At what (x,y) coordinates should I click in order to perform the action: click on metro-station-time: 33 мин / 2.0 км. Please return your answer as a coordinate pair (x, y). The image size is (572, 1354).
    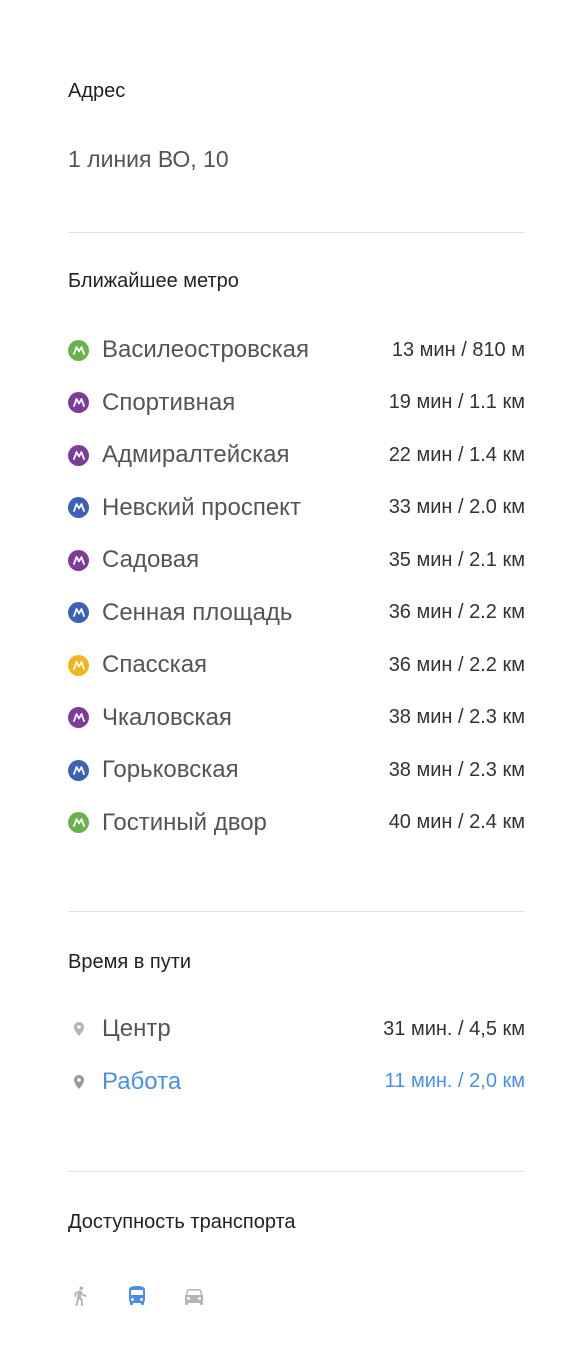
    Looking at the image, I should click on (456, 507).